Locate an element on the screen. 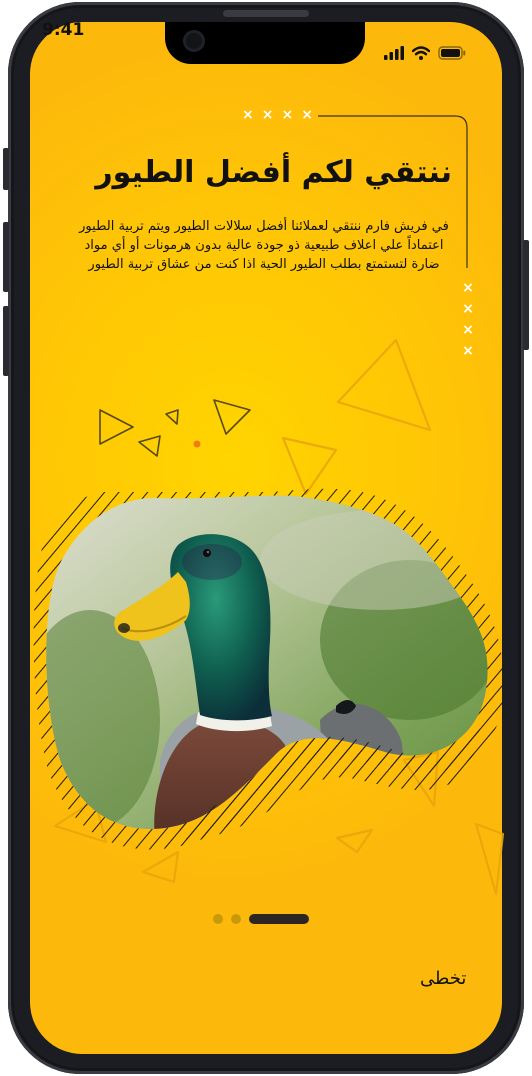 Image resolution: width=532 pixels, height=1076 pixels. page-indicator is located at coordinates (261, 919).